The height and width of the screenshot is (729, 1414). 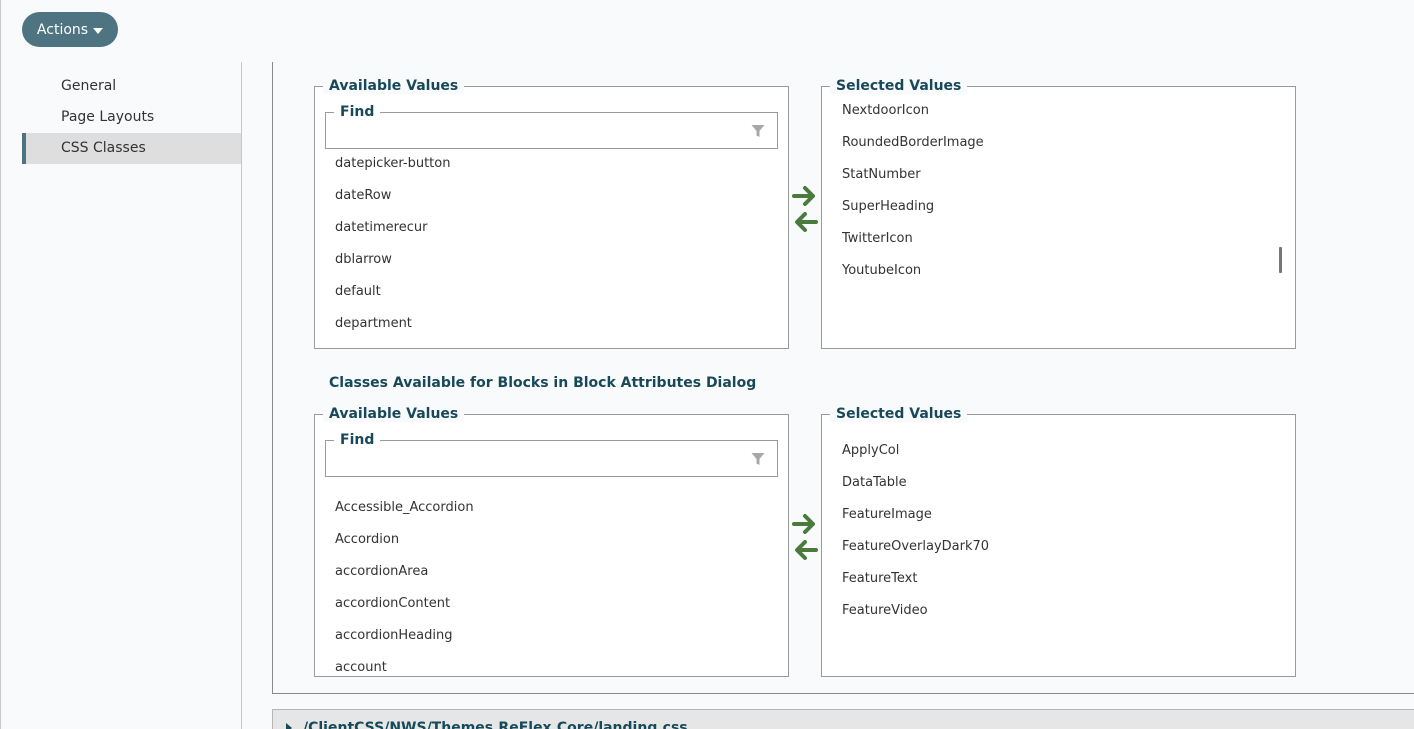 I want to click on block-find-box: Find, so click(x=551, y=454).